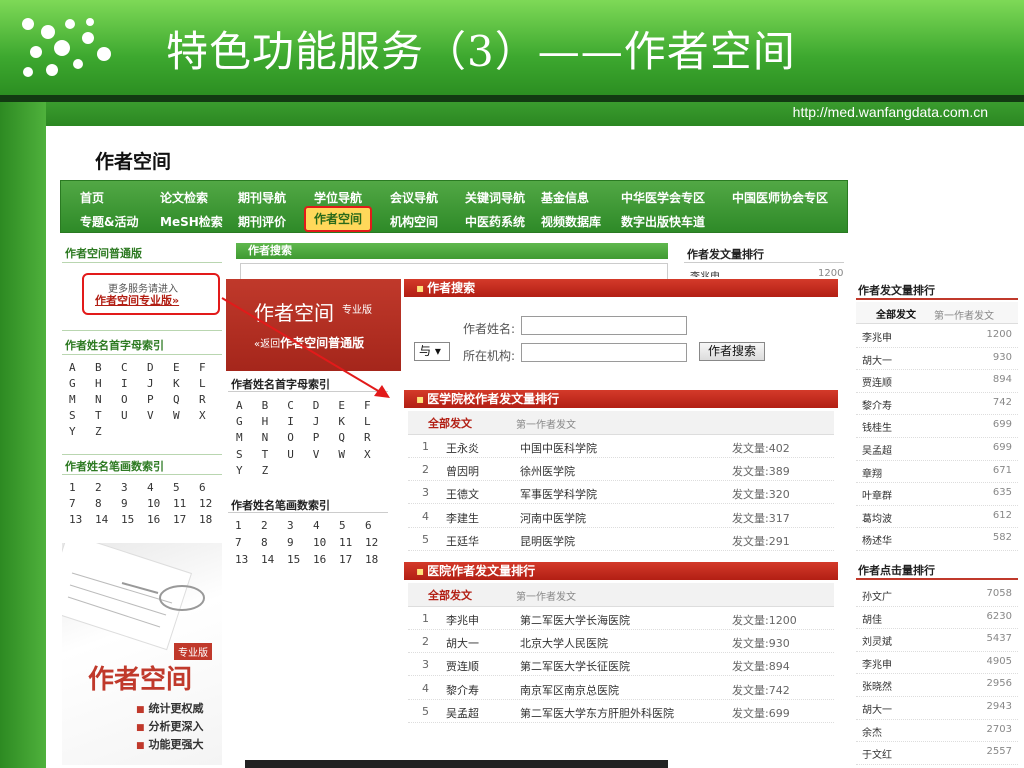  I want to click on nav-mesh: MeSH检索, so click(191, 221).